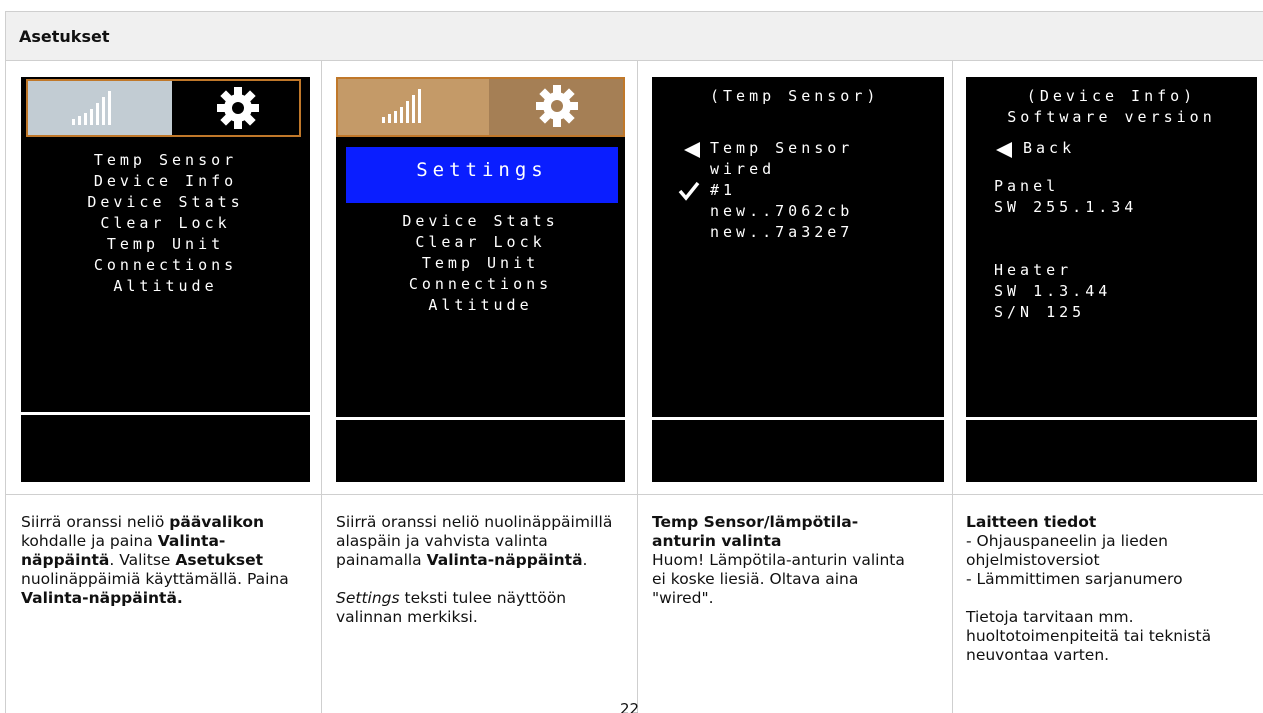  I want to click on heater-label: Heater, so click(1033, 270).